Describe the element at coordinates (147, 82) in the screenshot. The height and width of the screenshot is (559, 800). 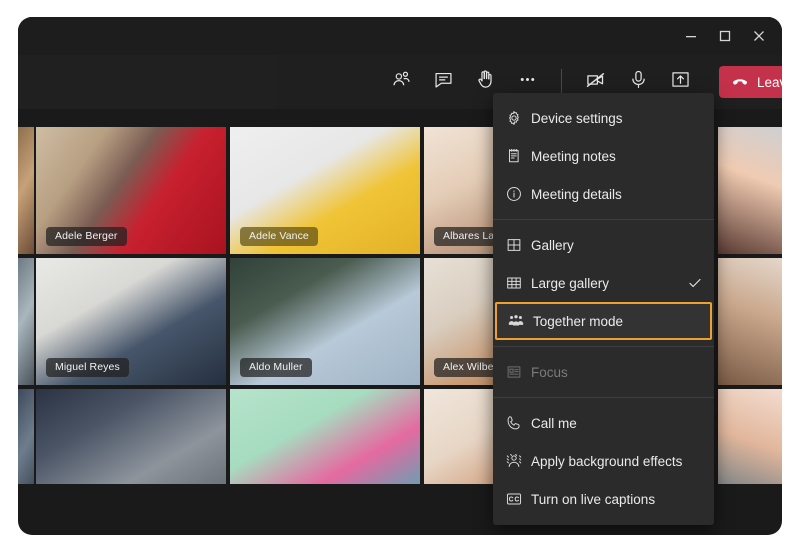
I see `toolbar-left-region` at that location.